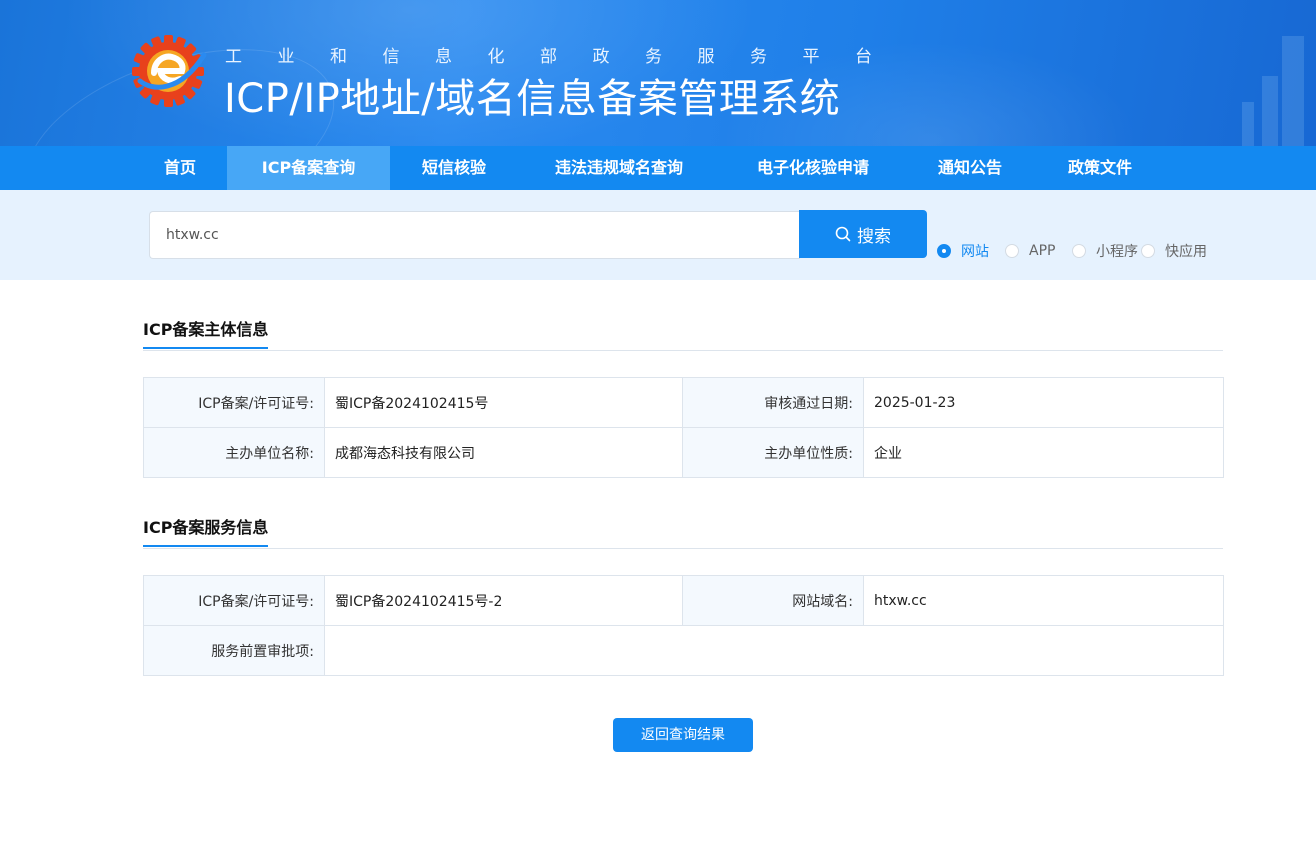 This screenshot has height=842, width=1316. Describe the element at coordinates (503, 452) in the screenshot. I see `organizer-name-value: 成都海态科技有限公司` at that location.